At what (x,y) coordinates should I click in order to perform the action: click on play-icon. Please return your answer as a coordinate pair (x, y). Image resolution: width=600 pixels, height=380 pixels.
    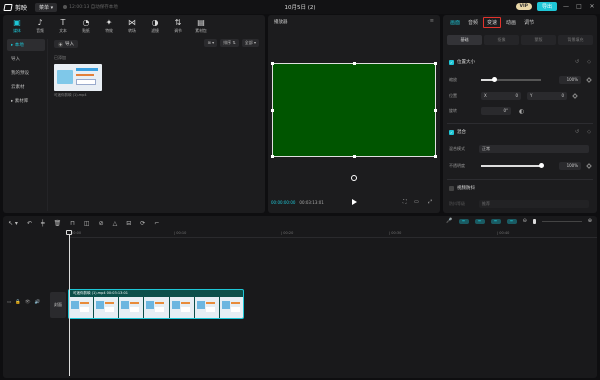
    Looking at the image, I should click on (354, 202).